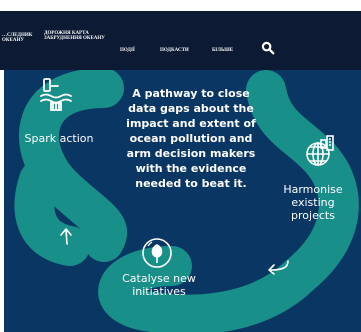 This screenshot has height=332, width=361. What do you see at coordinates (222, 50) in the screenshot?
I see `nav-more: Більше` at bounding box center [222, 50].